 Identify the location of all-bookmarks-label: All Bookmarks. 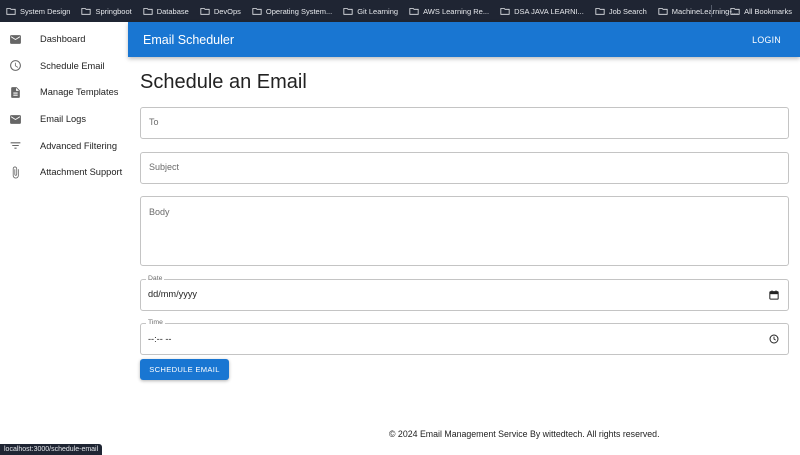
(768, 11).